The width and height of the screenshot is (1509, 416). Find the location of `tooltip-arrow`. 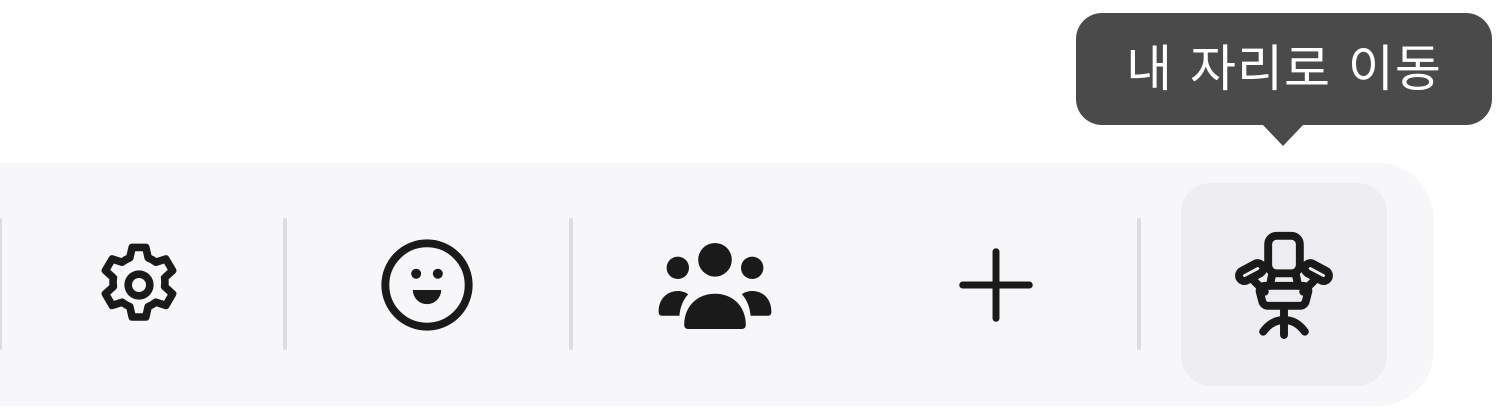

tooltip-arrow is located at coordinates (1283, 135).